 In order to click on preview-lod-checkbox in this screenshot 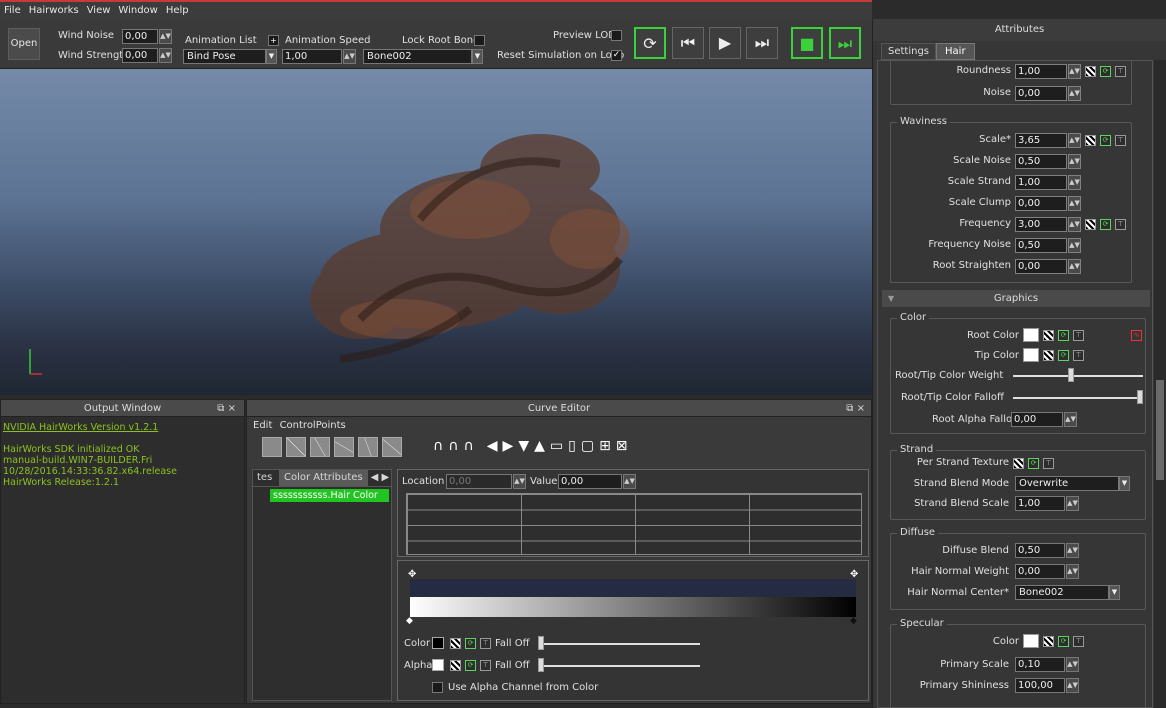, I will do `click(616, 35)`.